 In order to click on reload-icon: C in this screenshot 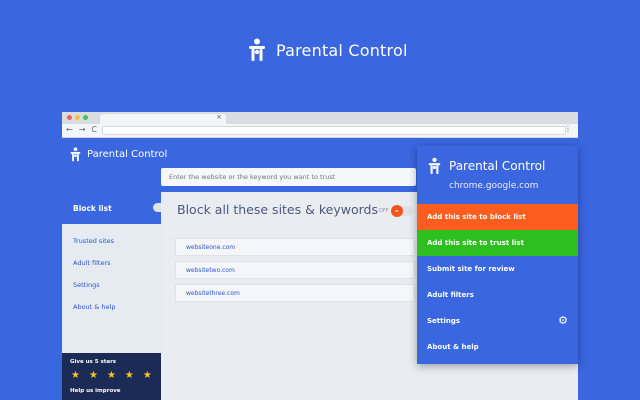, I will do `click(94, 129)`.